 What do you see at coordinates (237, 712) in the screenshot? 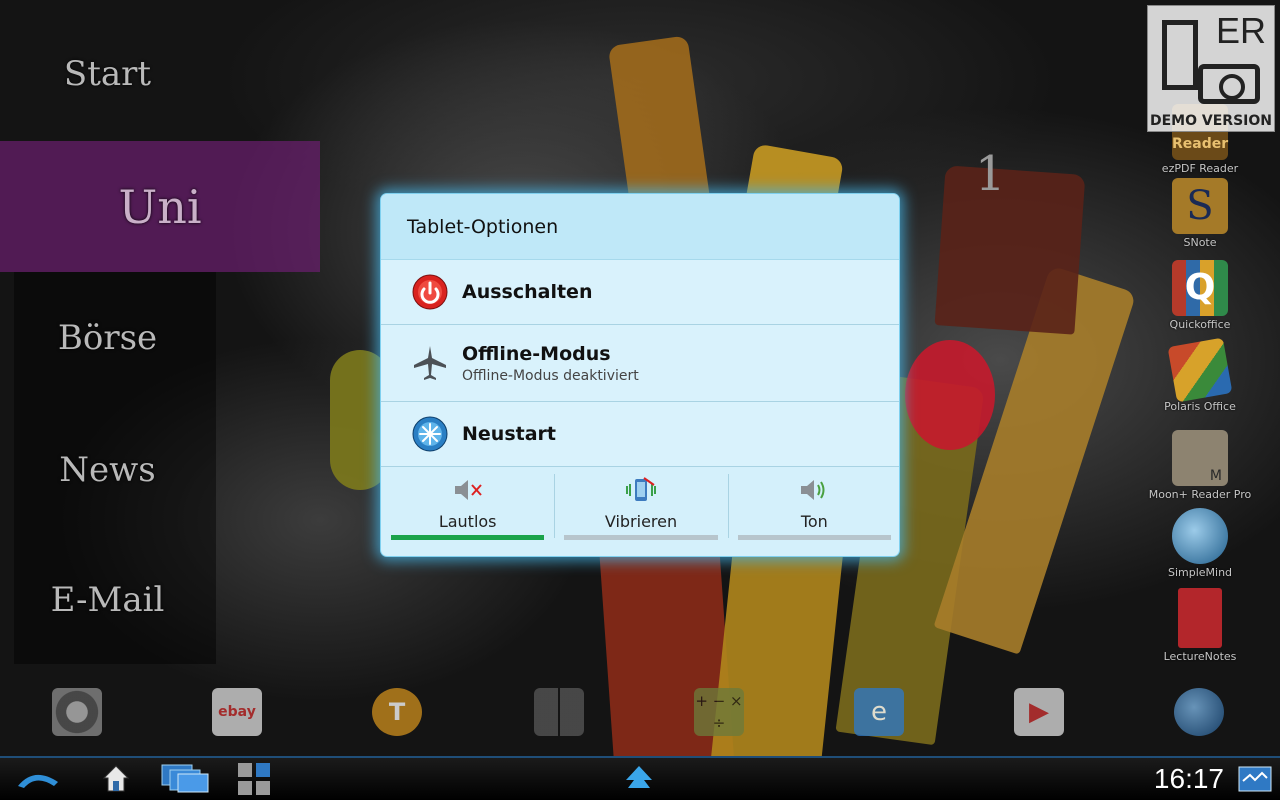
I see `ebay-icon: ebay` at bounding box center [237, 712].